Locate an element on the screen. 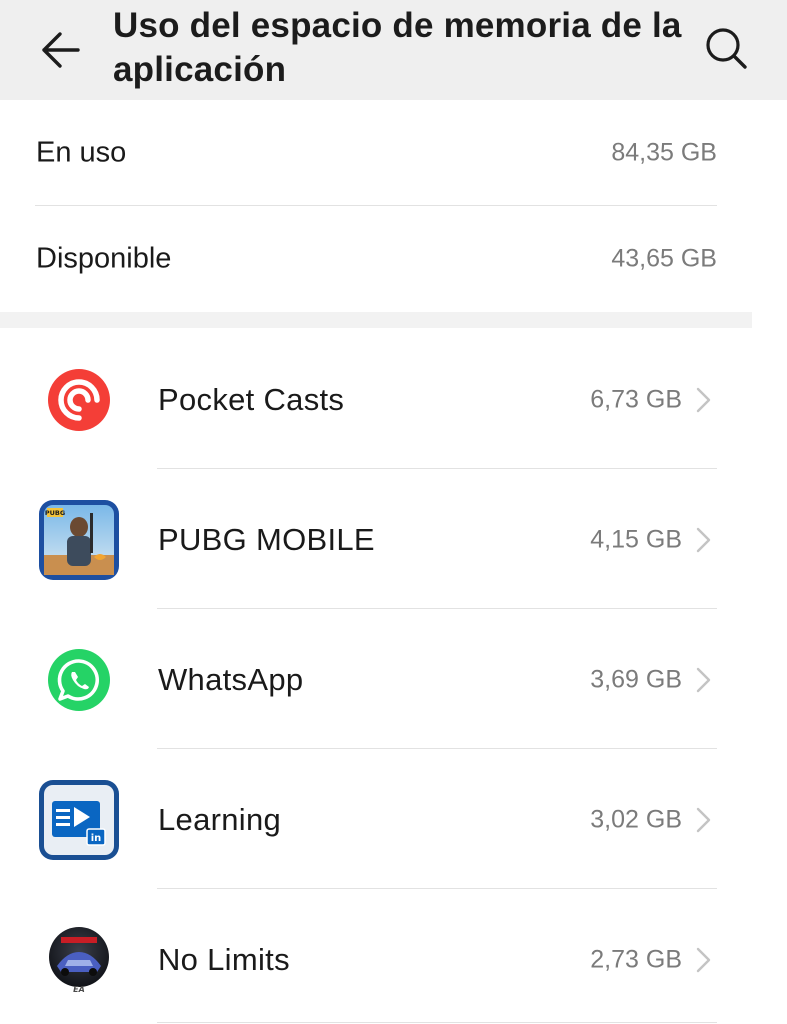 The image size is (787, 1024). pubg-mobile-icon: PUBG is located at coordinates (79, 540).